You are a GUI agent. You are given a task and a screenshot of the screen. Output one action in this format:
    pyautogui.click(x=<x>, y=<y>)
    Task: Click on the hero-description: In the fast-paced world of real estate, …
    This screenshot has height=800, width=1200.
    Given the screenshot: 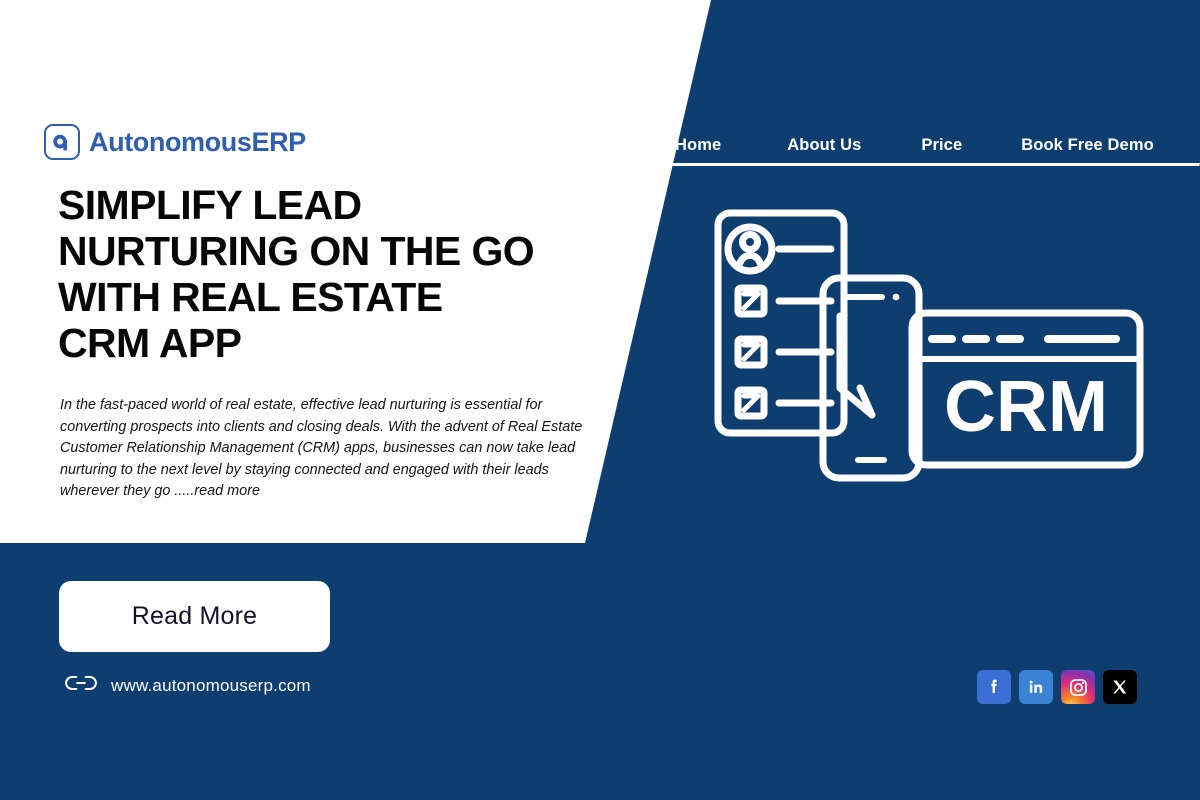 What is the action you would take?
    pyautogui.click(x=321, y=448)
    